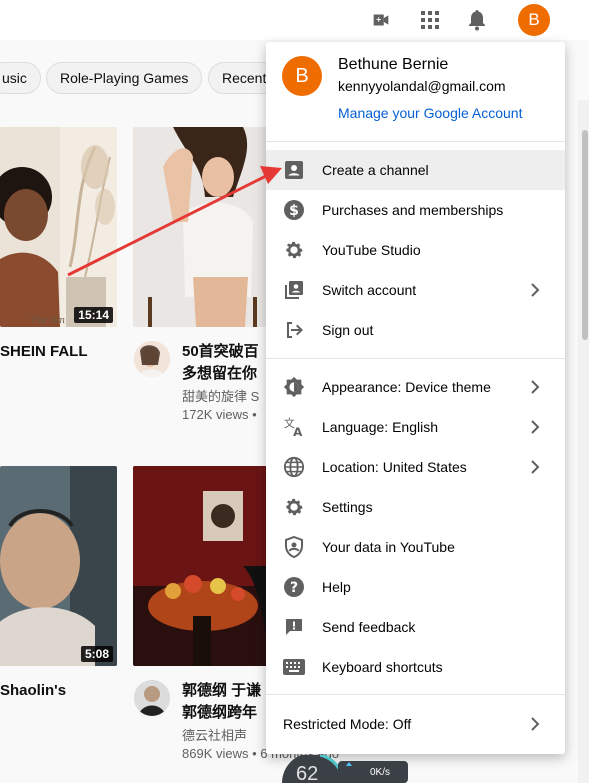  I want to click on menu-item-switch-account: Switch account, so click(415, 290).